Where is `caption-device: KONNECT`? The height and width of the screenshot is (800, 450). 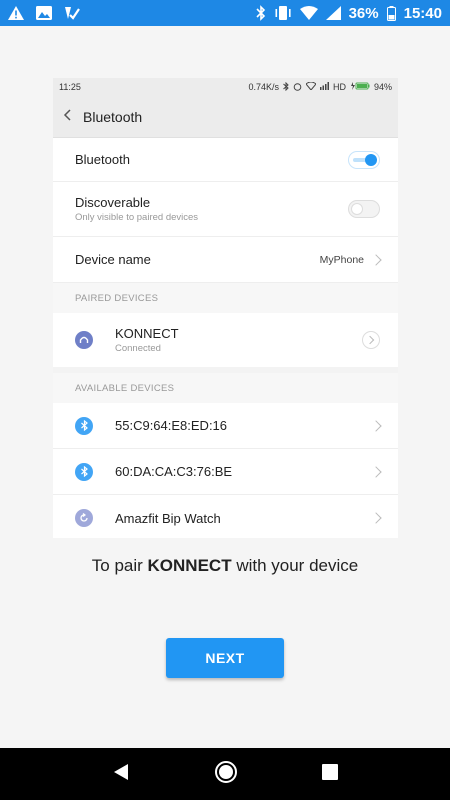 caption-device: KONNECT is located at coordinates (189, 565).